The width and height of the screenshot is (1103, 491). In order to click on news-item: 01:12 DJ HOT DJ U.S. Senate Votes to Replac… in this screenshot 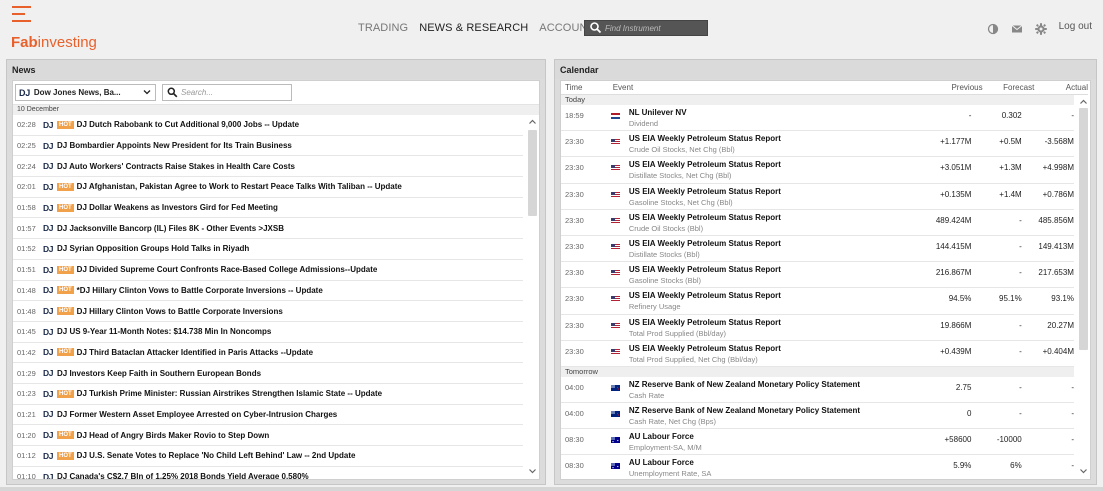, I will do `click(268, 456)`.